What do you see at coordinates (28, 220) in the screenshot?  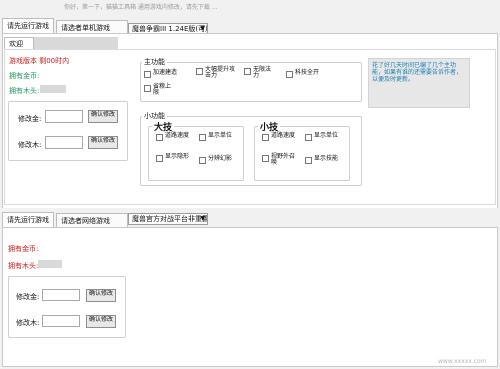 I see `tab-bottom-run-game: 请先运行游戏` at bounding box center [28, 220].